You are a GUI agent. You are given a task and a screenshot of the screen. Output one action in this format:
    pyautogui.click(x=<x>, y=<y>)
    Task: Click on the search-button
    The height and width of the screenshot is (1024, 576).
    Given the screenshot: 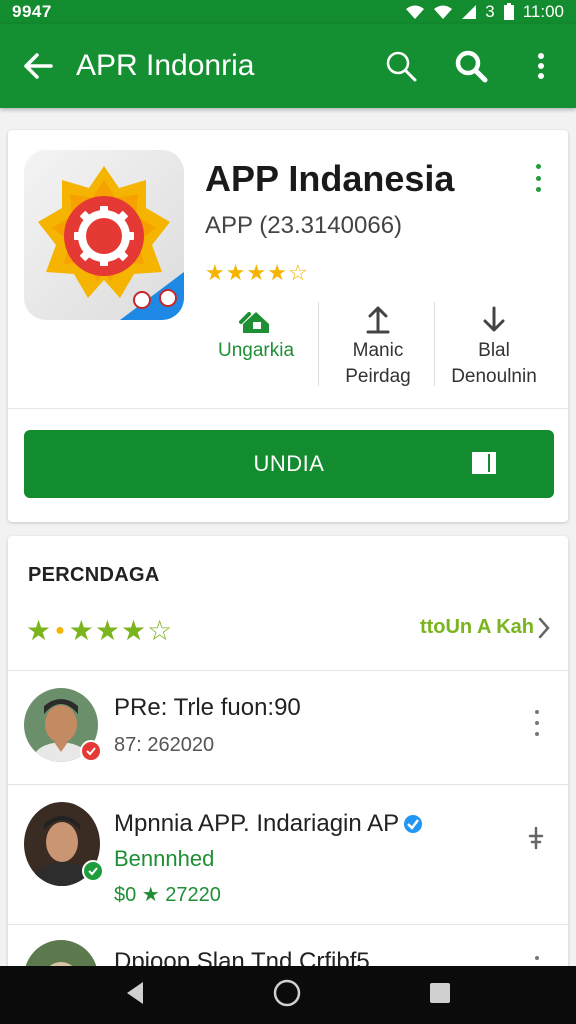 What is the action you would take?
    pyautogui.click(x=471, y=66)
    